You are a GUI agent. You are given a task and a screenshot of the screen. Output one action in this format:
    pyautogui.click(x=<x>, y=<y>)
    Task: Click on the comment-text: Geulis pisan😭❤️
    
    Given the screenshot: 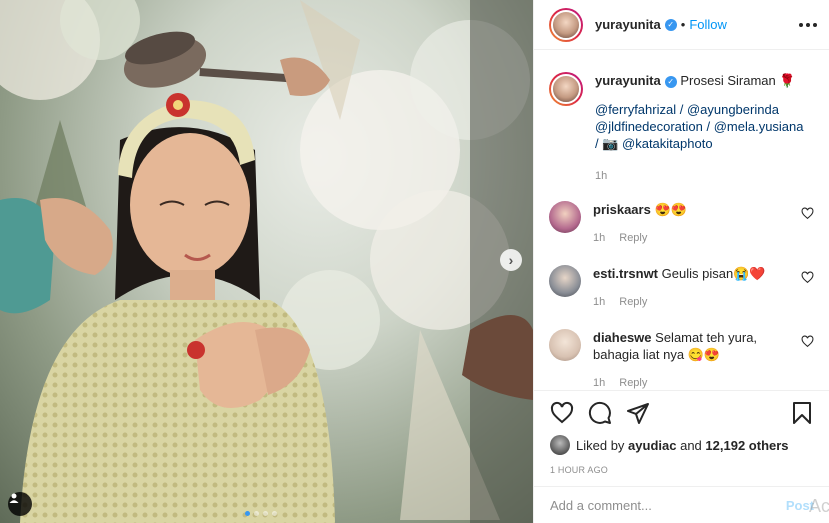 What is the action you would take?
    pyautogui.click(x=713, y=273)
    